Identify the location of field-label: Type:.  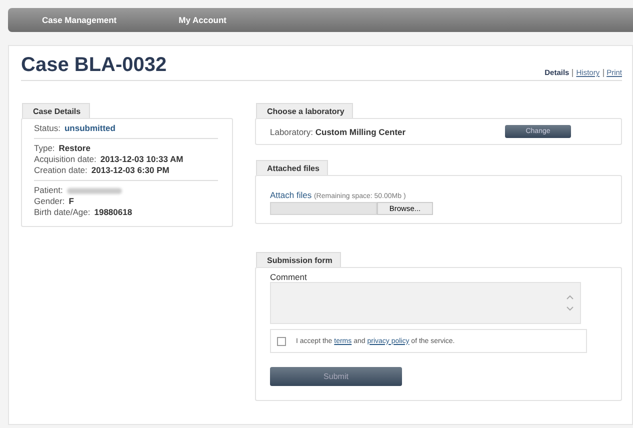
(44, 148).